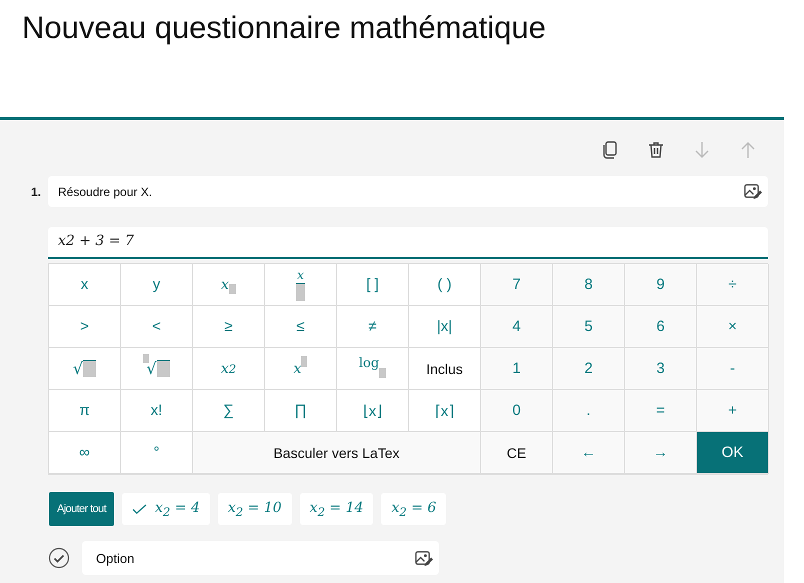  I want to click on keypad-key: 3, so click(661, 369).